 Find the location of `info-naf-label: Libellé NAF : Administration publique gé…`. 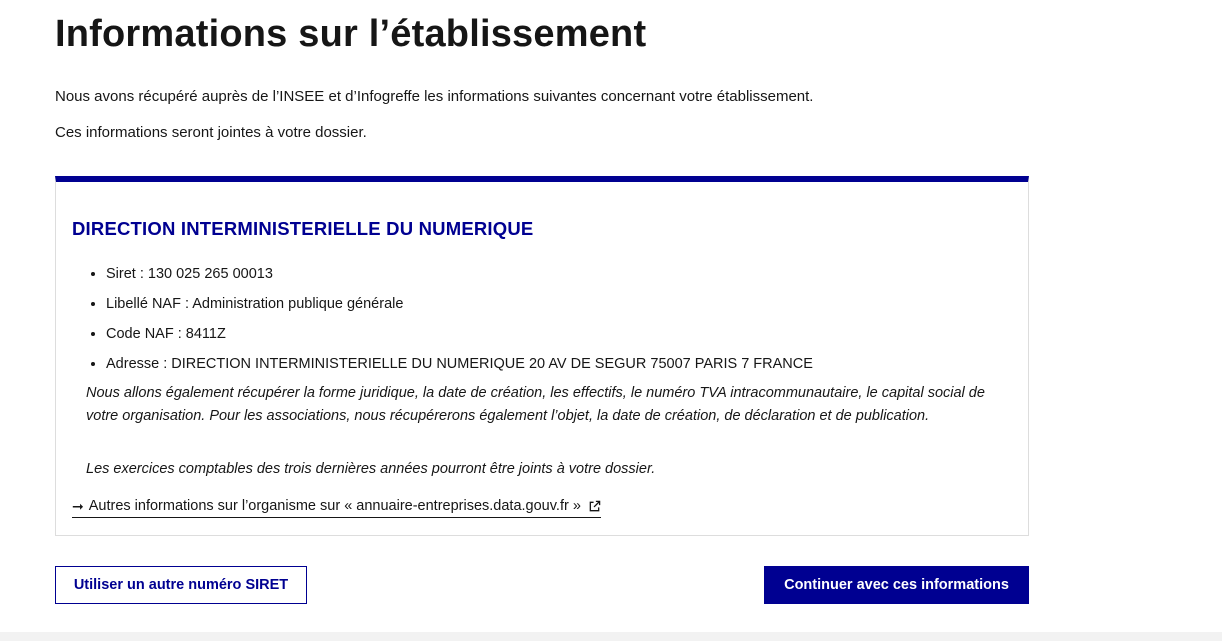

info-naf-label: Libellé NAF : Administration publique gé… is located at coordinates (459, 309).